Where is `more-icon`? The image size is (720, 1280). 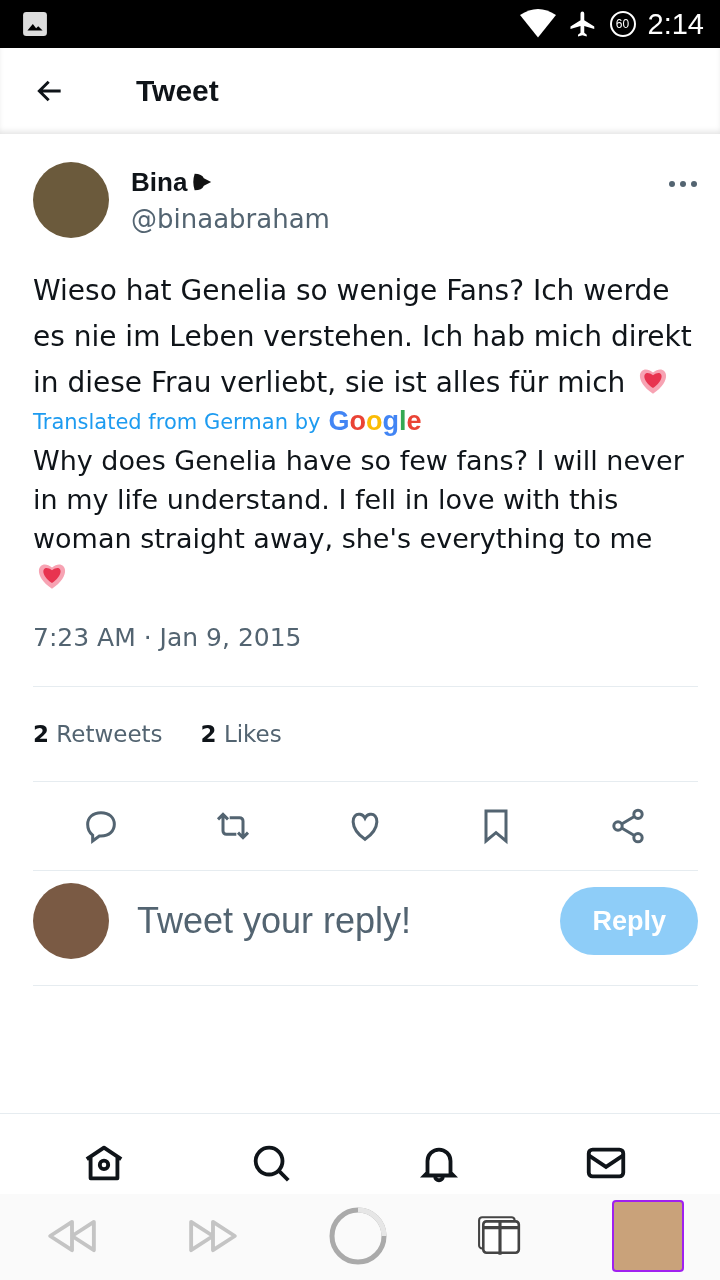
more-icon is located at coordinates (683, 184).